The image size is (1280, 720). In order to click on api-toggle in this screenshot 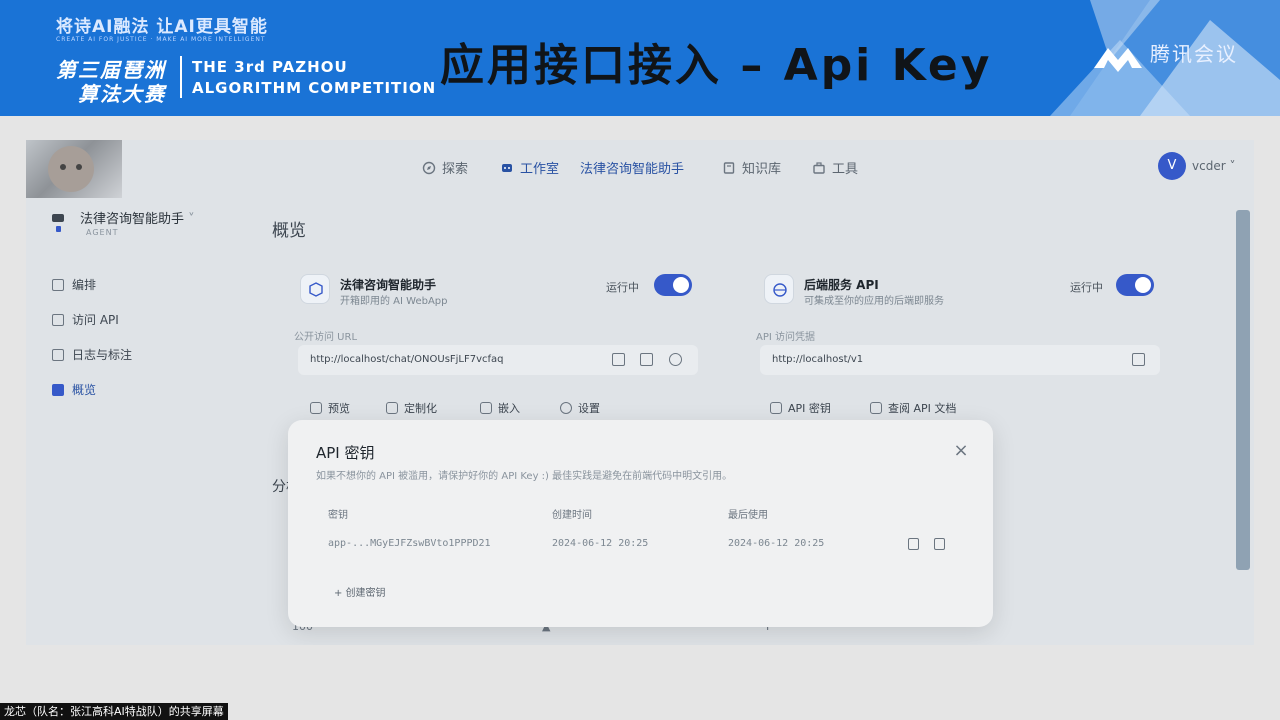, I will do `click(1135, 285)`.